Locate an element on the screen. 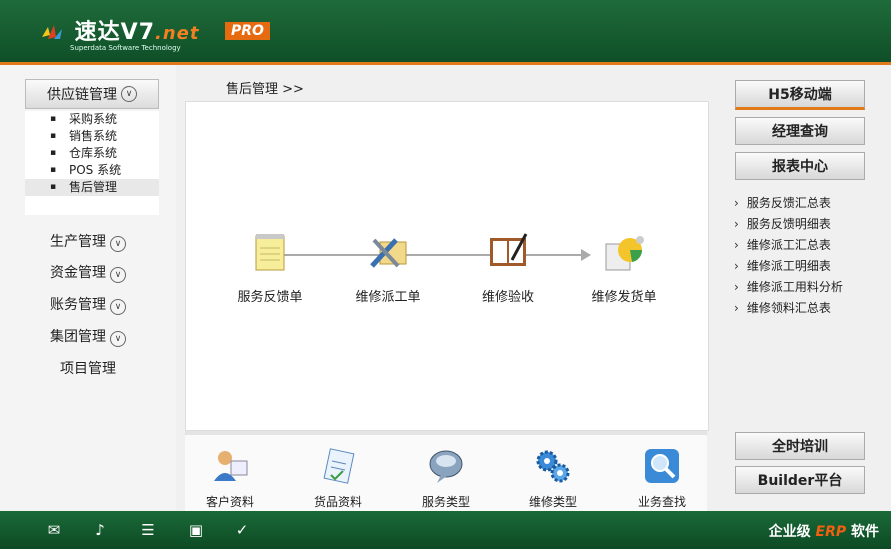  tool-service-type: 服务类型 is located at coordinates (446, 478).